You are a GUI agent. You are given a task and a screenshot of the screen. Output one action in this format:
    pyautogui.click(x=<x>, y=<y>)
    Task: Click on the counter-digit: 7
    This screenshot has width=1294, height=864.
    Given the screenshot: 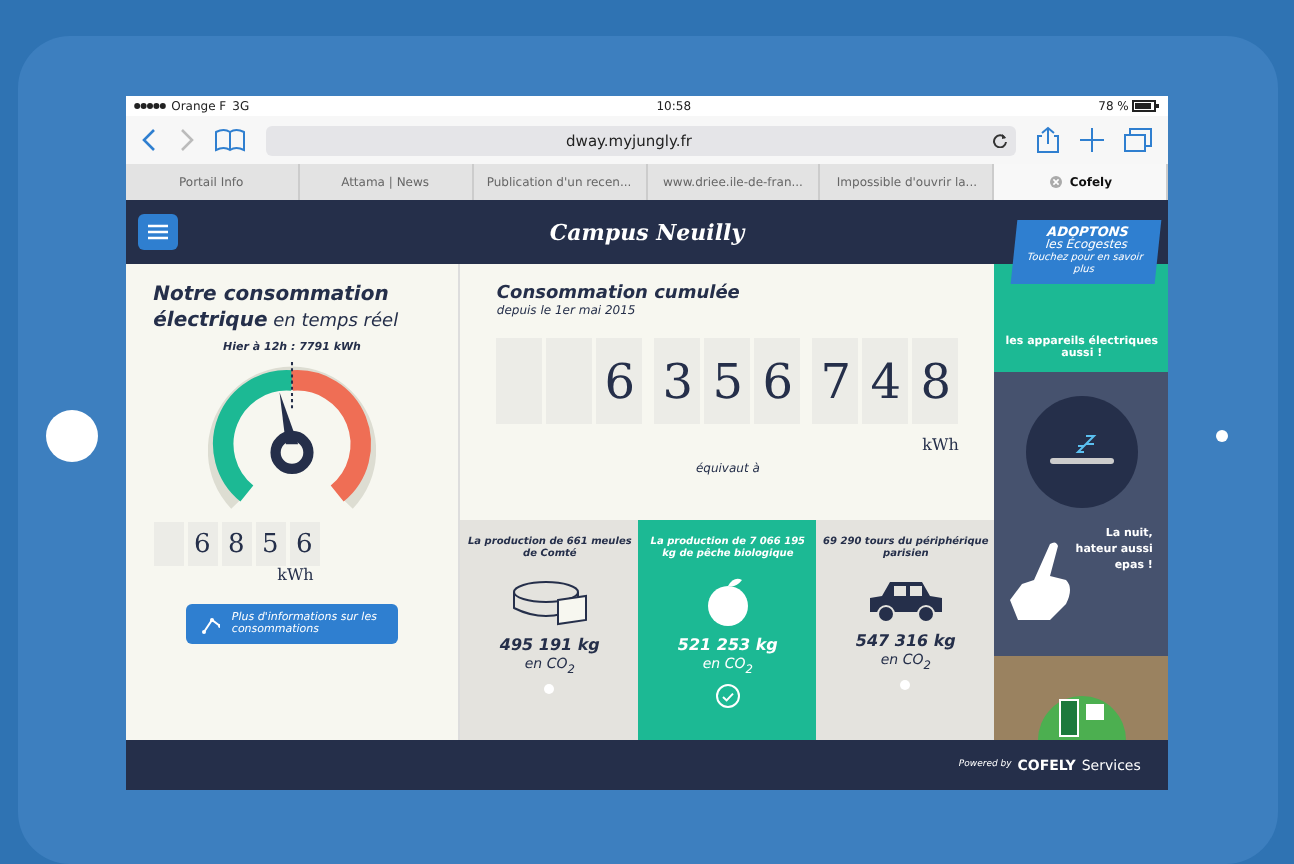 What is the action you would take?
    pyautogui.click(x=835, y=381)
    